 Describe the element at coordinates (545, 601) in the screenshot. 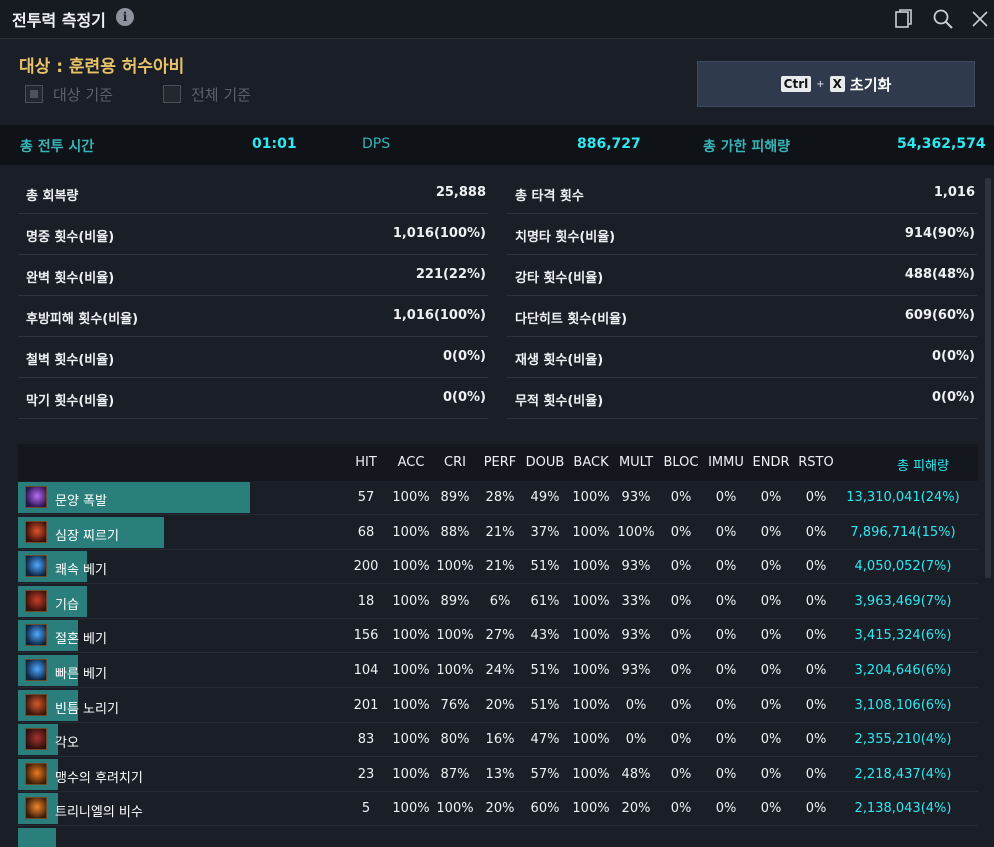

I see `cell-doub: 61%` at that location.